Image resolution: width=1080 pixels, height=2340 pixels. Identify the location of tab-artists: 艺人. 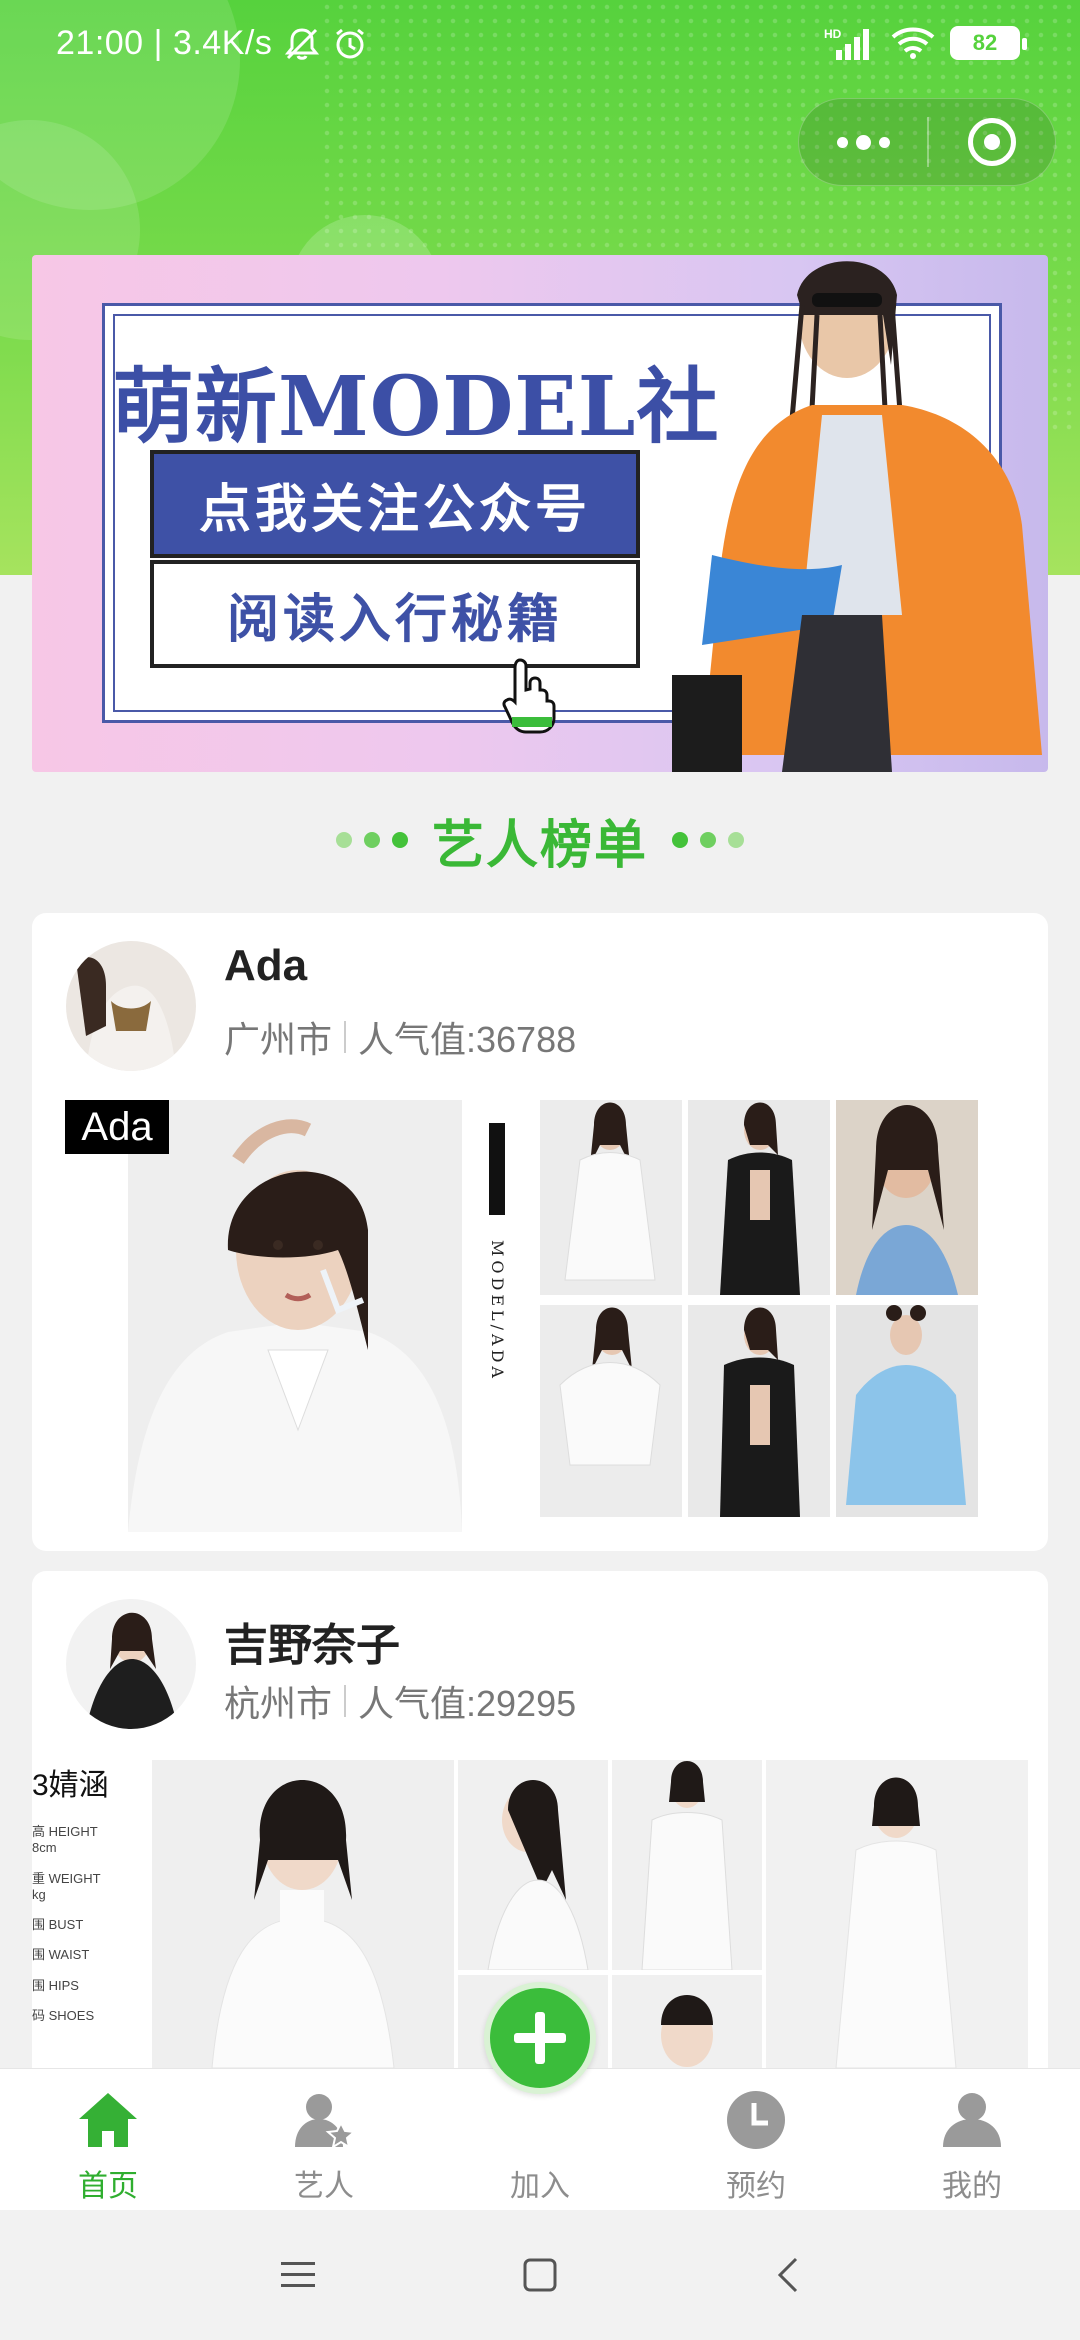
(324, 2140).